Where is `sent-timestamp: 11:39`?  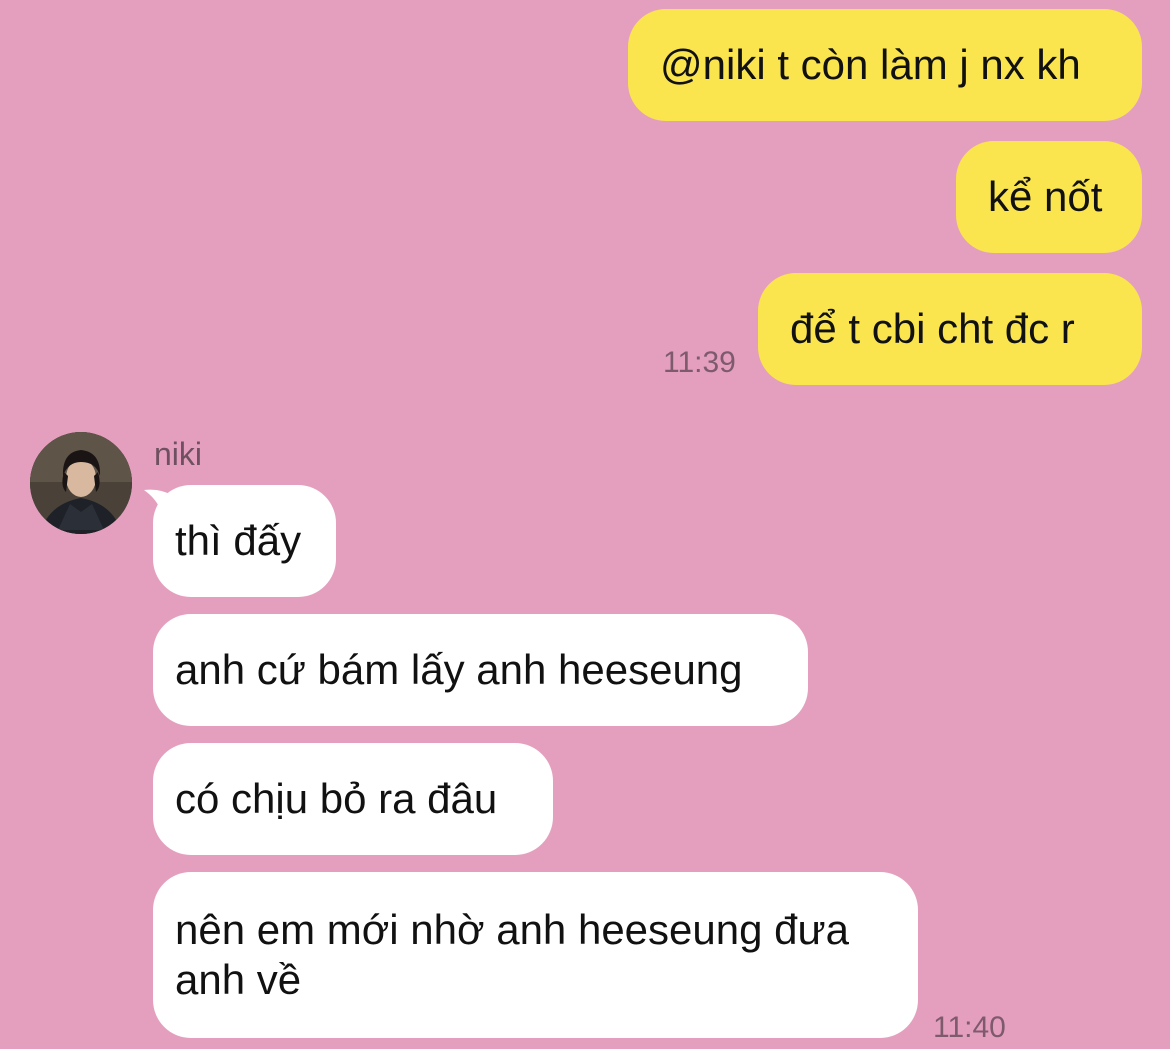
sent-timestamp: 11:39 is located at coordinates (699, 362).